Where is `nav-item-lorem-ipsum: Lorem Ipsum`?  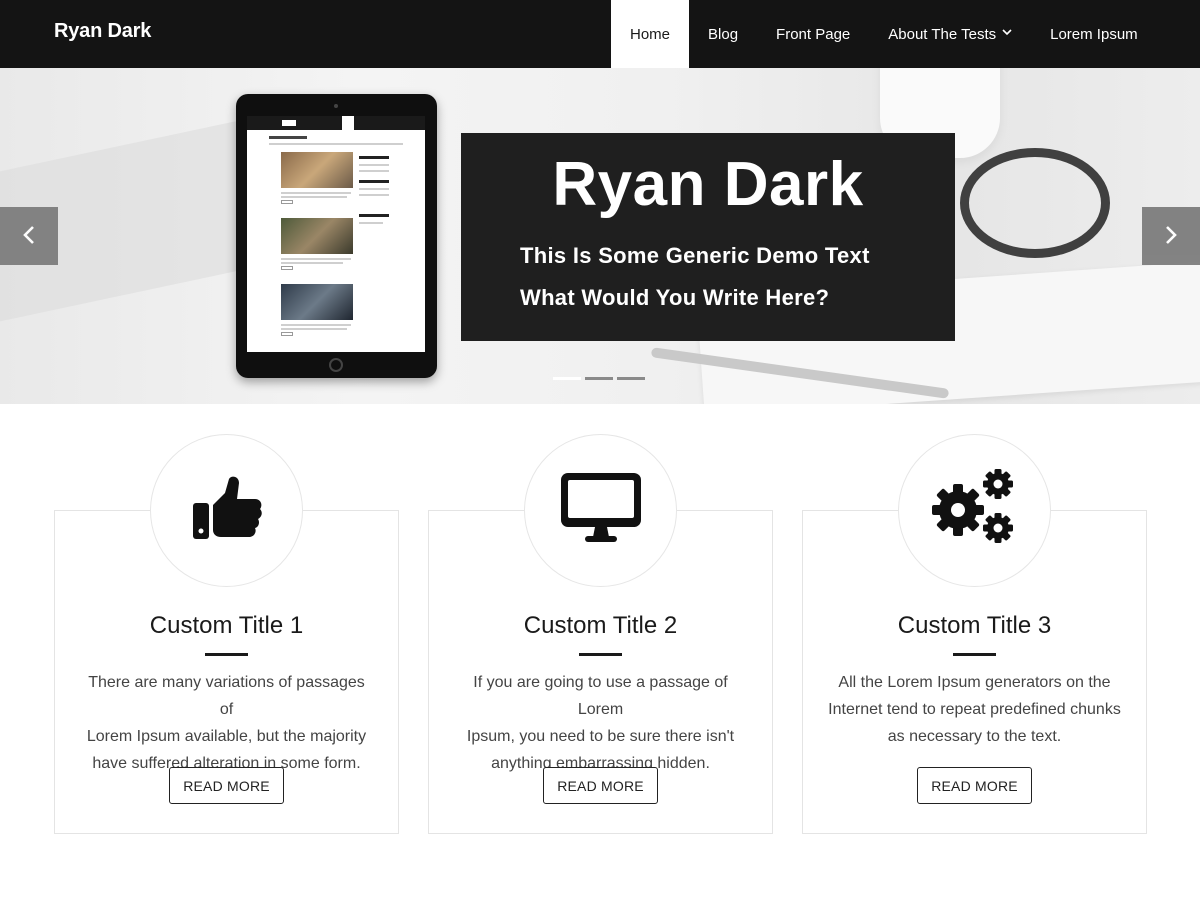
nav-item-lorem-ipsum: Lorem Ipsum is located at coordinates (1094, 34).